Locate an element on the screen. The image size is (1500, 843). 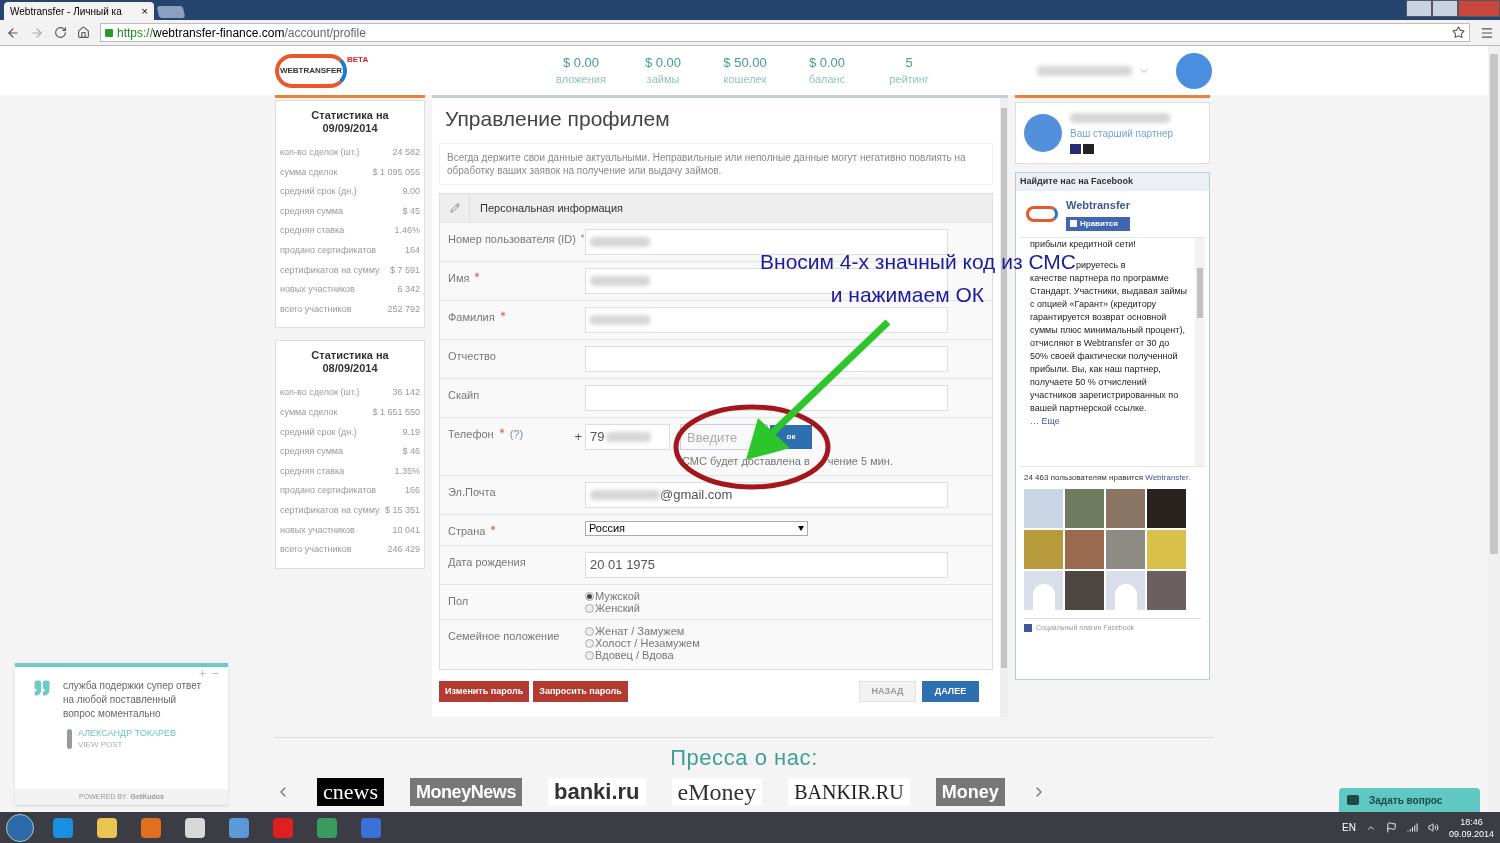
mail-icon is located at coordinates (1075, 148).